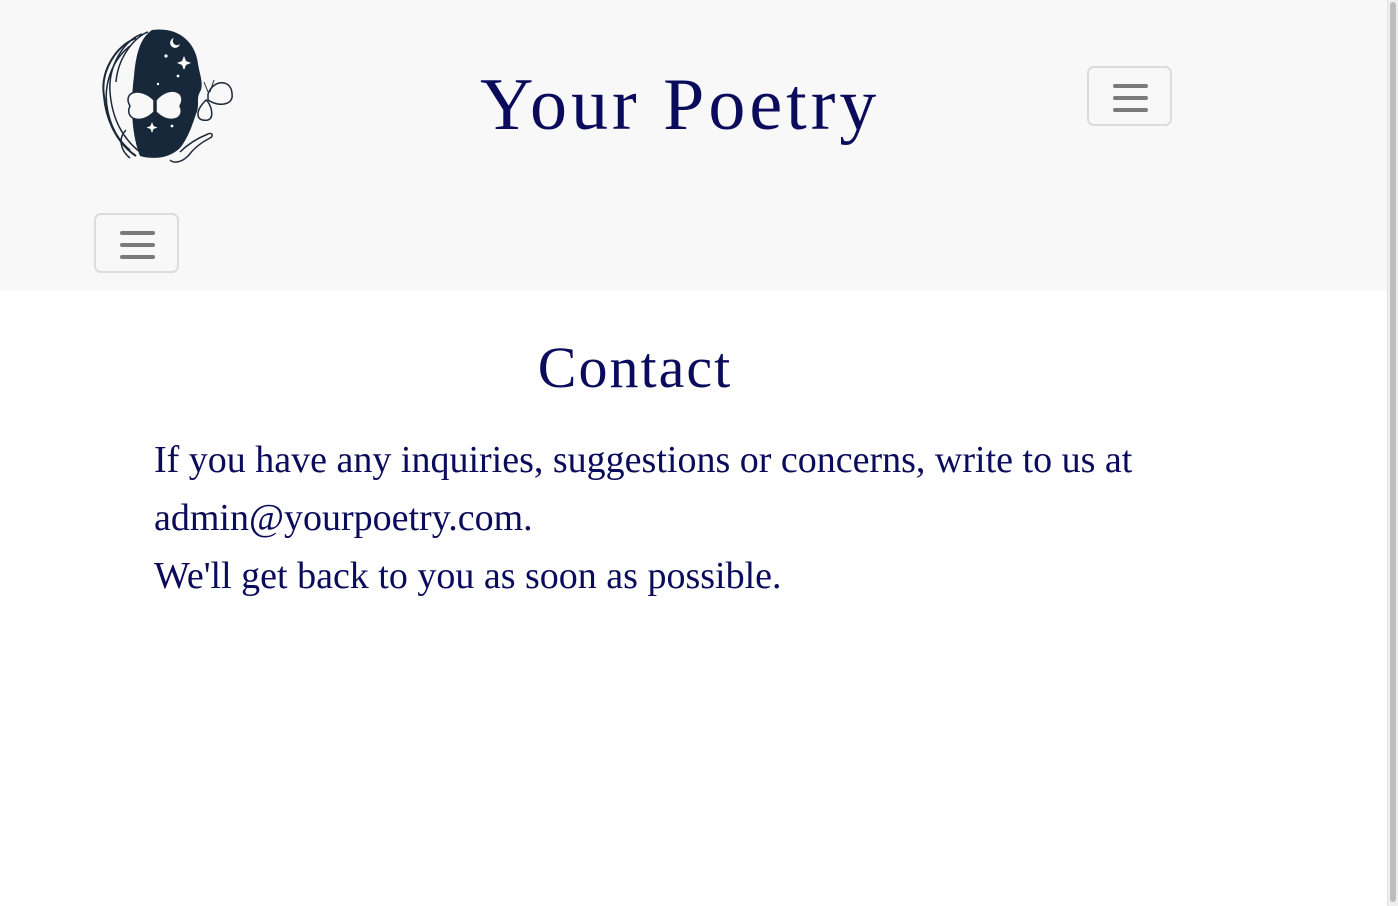 The height and width of the screenshot is (906, 1398). I want to click on site-title: Your Poetry, so click(680, 105).